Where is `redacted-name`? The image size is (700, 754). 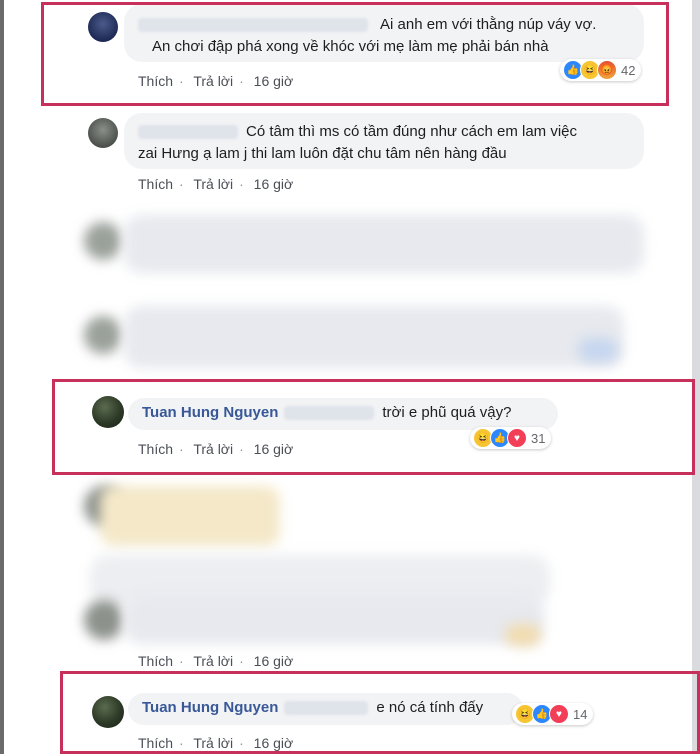 redacted-name is located at coordinates (188, 132).